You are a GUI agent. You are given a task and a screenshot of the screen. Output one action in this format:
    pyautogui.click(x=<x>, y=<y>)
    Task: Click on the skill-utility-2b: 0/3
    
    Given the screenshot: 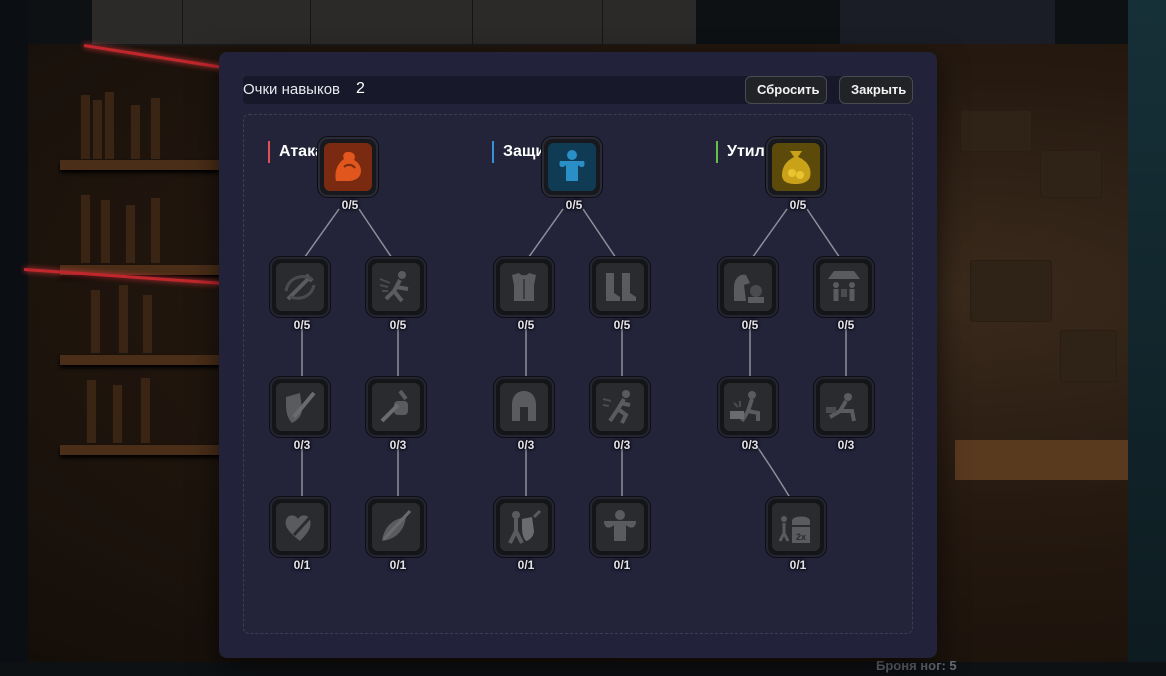 What is the action you would take?
    pyautogui.click(x=844, y=414)
    